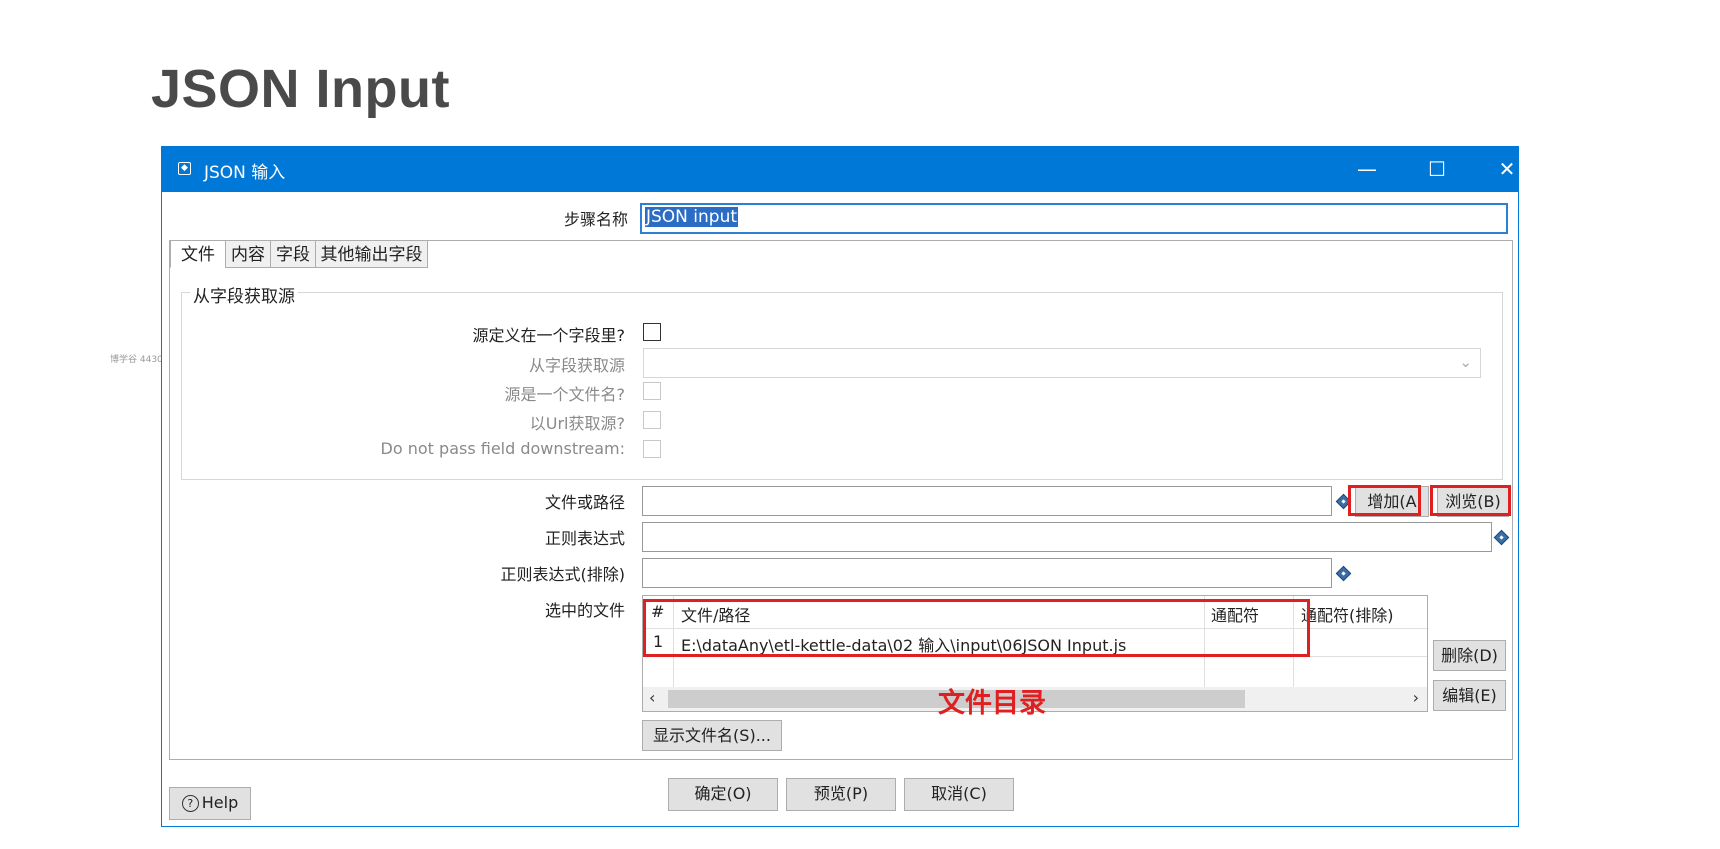  I want to click on source-is-filename-checkbox, so click(652, 391).